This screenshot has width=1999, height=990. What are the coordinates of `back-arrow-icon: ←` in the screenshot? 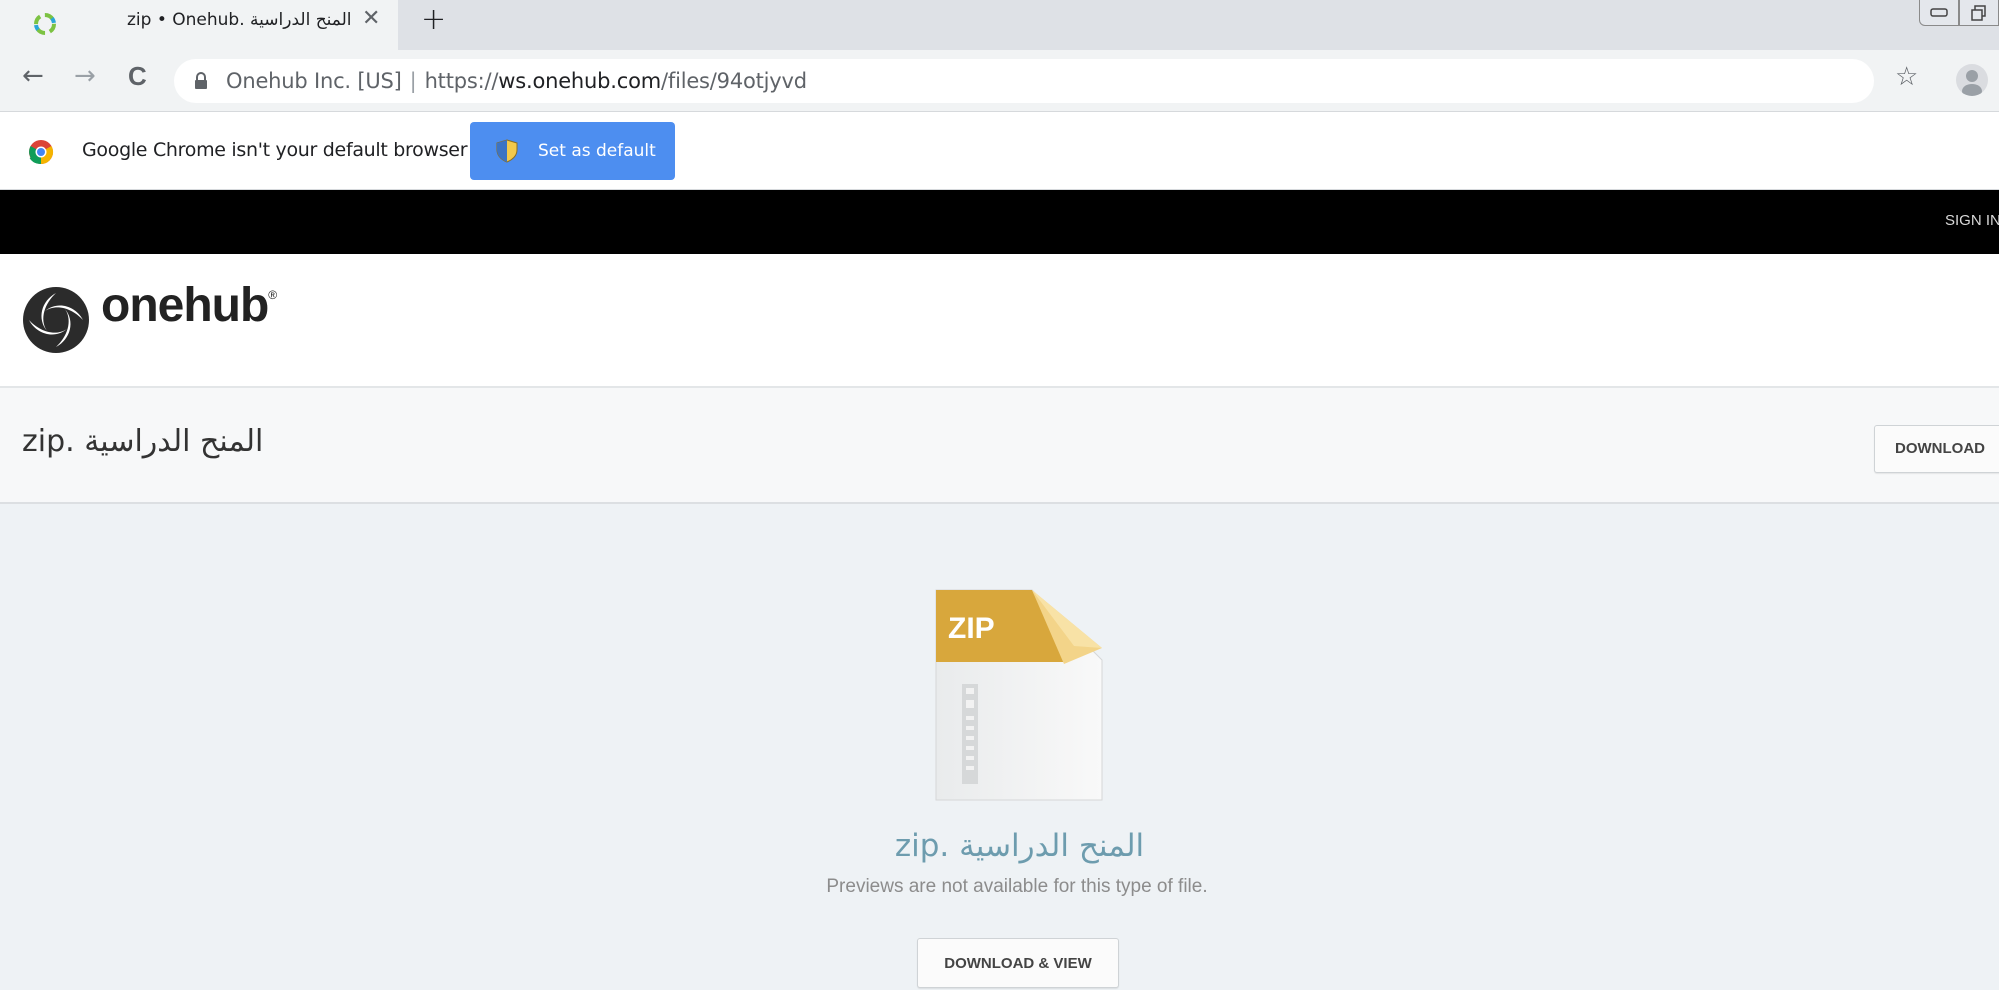 It's located at (33, 76).